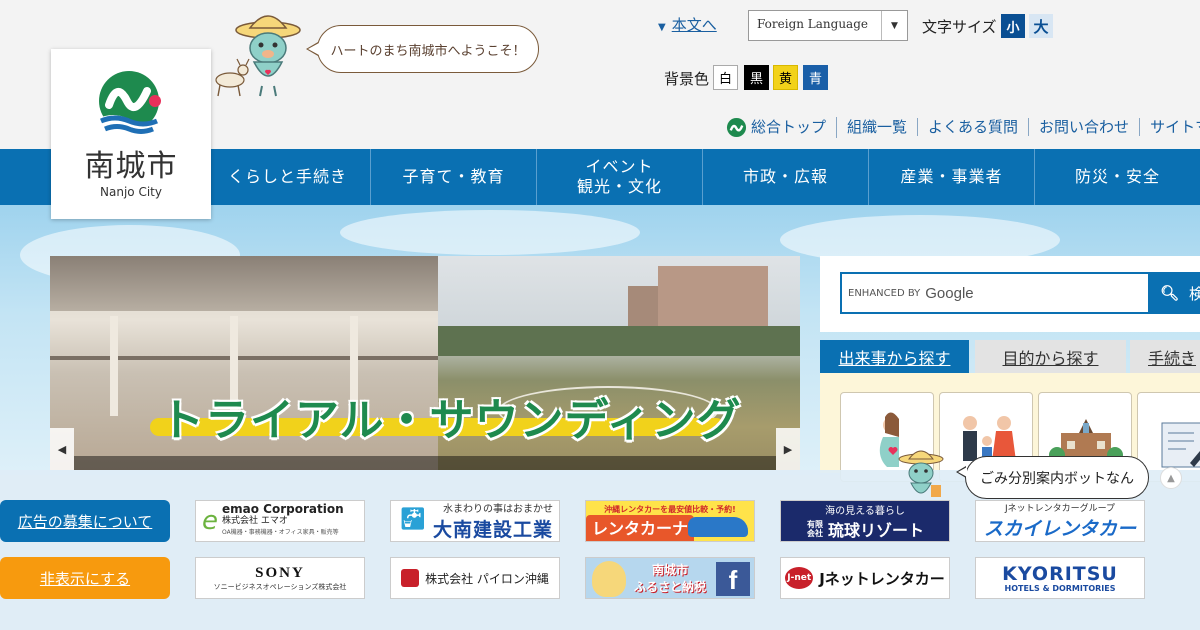  I want to click on utility-links: 総合トップ 組織一覧 よくある質問 お問い合わせ サイトマ, so click(963, 127).